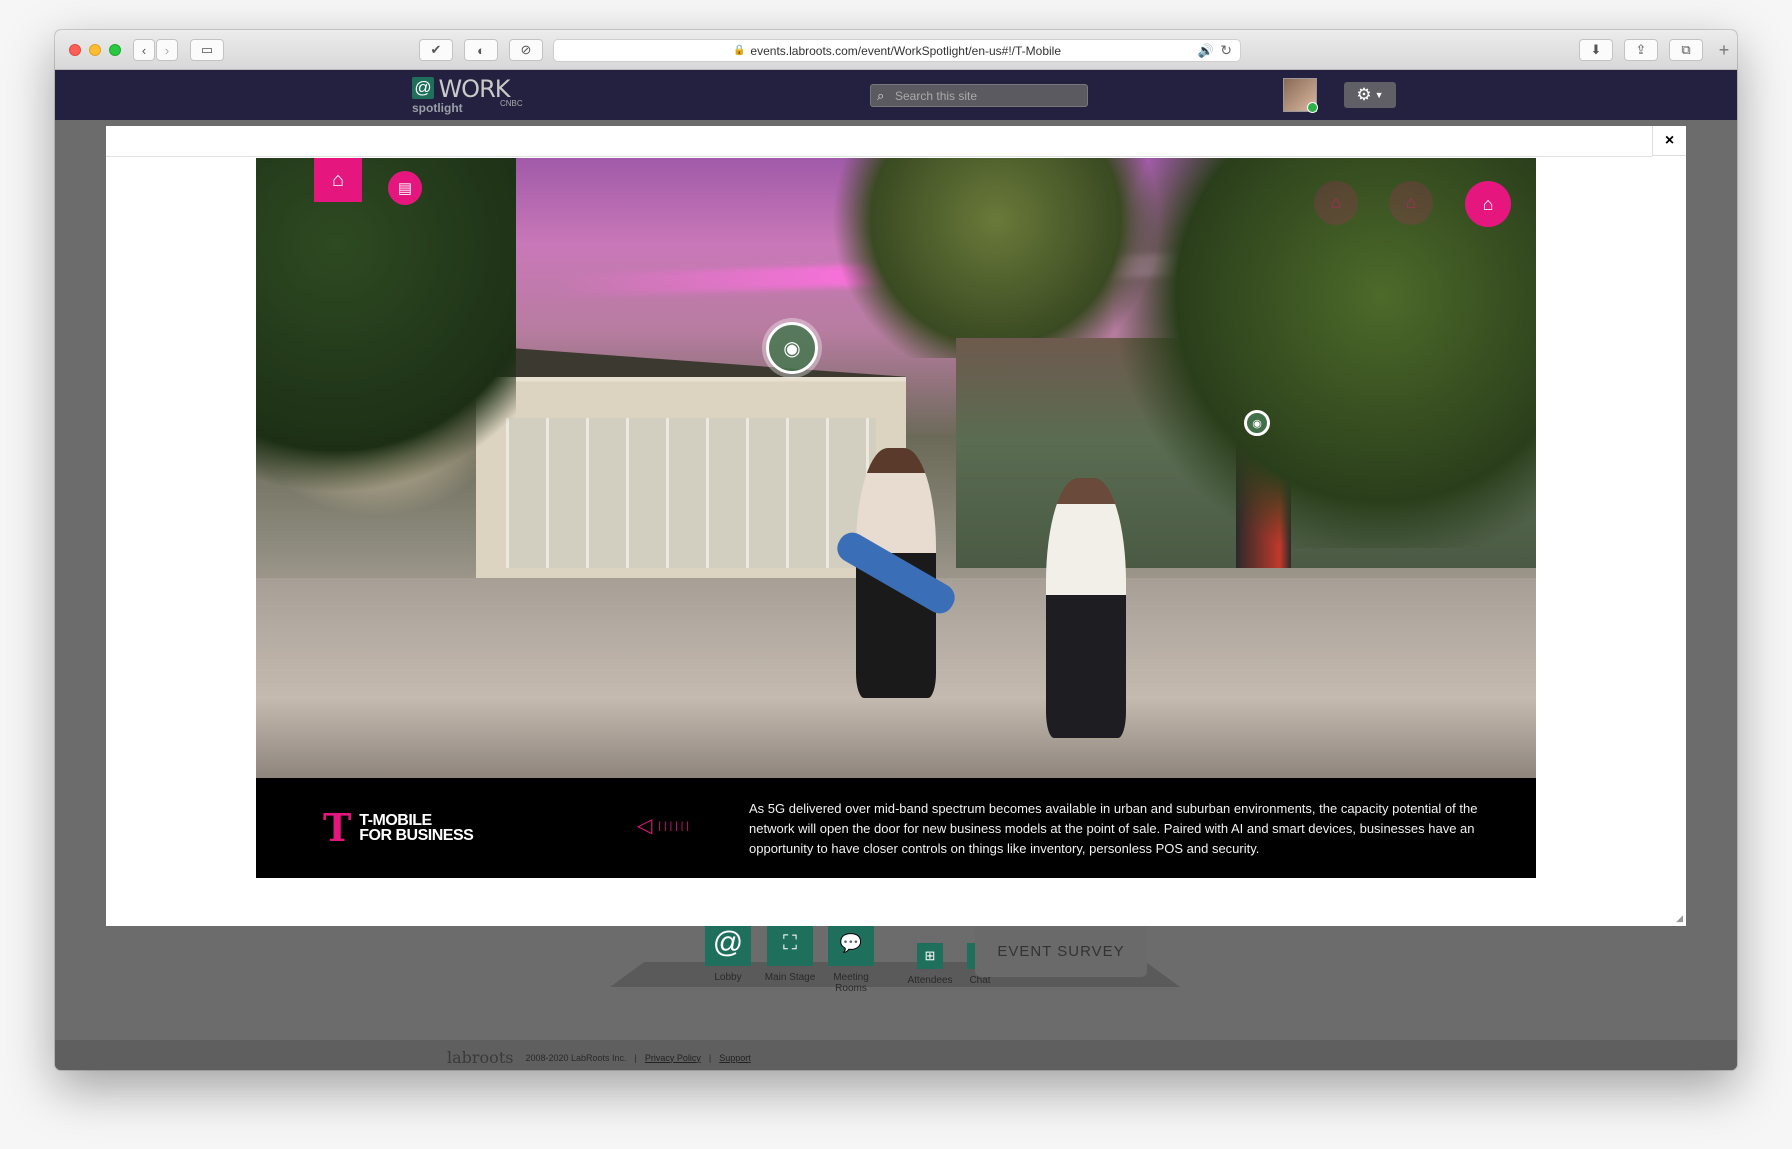 The width and height of the screenshot is (1792, 1149). Describe the element at coordinates (474, 89) in the screenshot. I see `logo-work-text: WORK` at that location.